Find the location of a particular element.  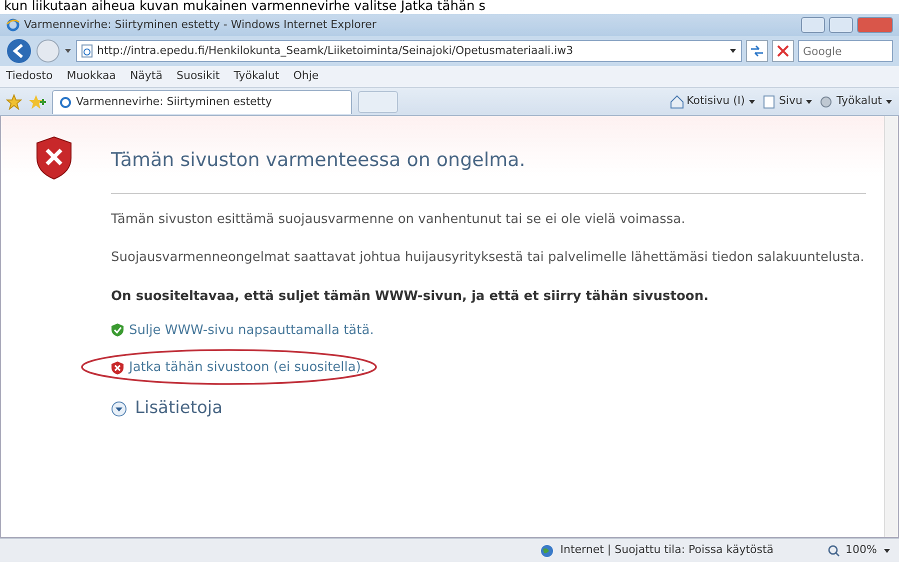

more-info-toggle: Lisätietoja is located at coordinates (167, 409).